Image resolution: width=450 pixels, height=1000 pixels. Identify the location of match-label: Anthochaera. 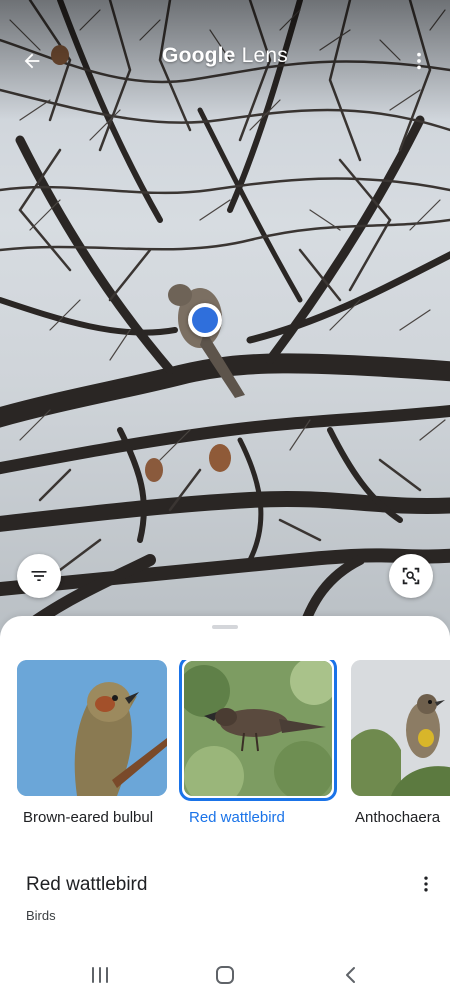
(398, 817).